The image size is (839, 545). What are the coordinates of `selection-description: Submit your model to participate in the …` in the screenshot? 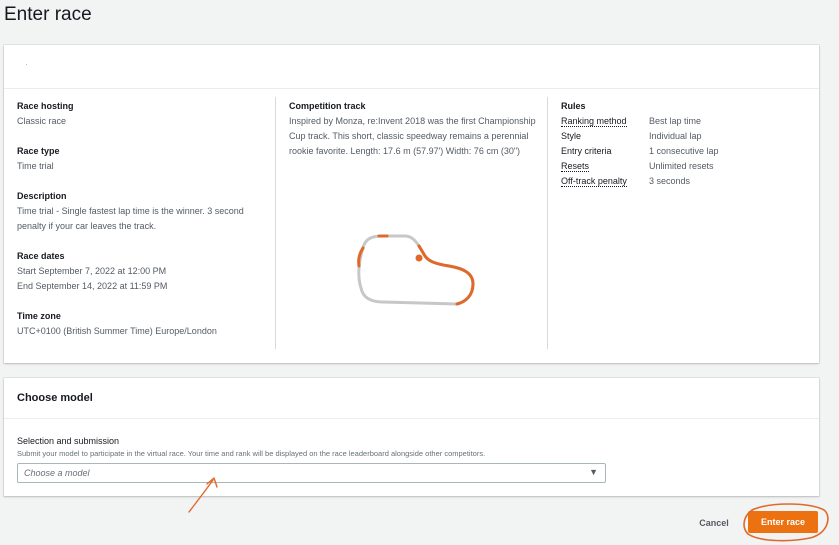 It's located at (251, 453).